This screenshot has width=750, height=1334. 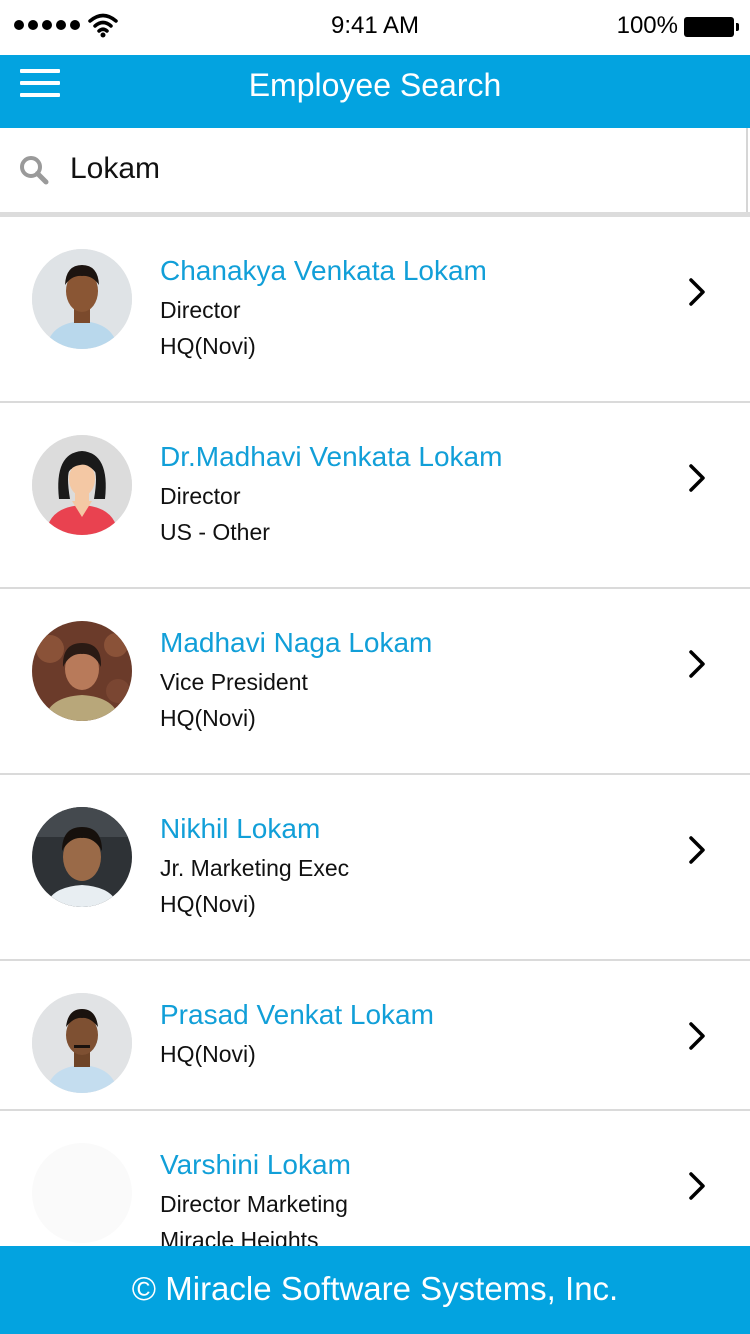 What do you see at coordinates (297, 1014) in the screenshot?
I see `employee-name: Prasad Venkat Lokam` at bounding box center [297, 1014].